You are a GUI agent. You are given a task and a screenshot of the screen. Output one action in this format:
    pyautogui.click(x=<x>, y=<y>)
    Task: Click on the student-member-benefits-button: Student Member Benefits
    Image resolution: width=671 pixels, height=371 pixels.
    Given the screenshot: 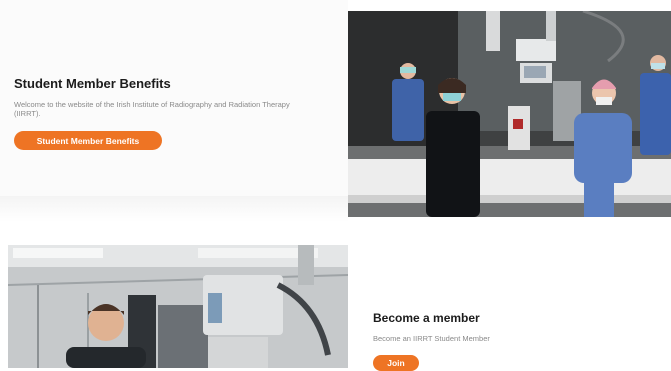 What is the action you would take?
    pyautogui.click(x=88, y=140)
    